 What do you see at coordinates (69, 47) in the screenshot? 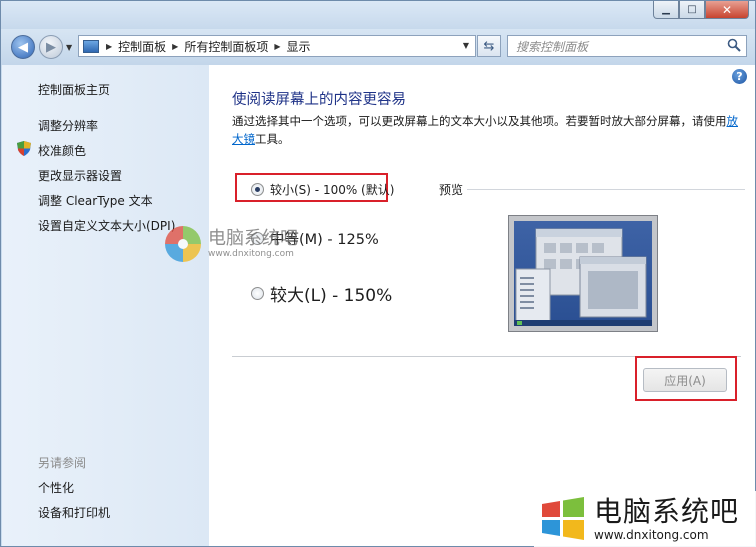
I see `recent-pages-dropdown-icon: ▼` at bounding box center [69, 47].